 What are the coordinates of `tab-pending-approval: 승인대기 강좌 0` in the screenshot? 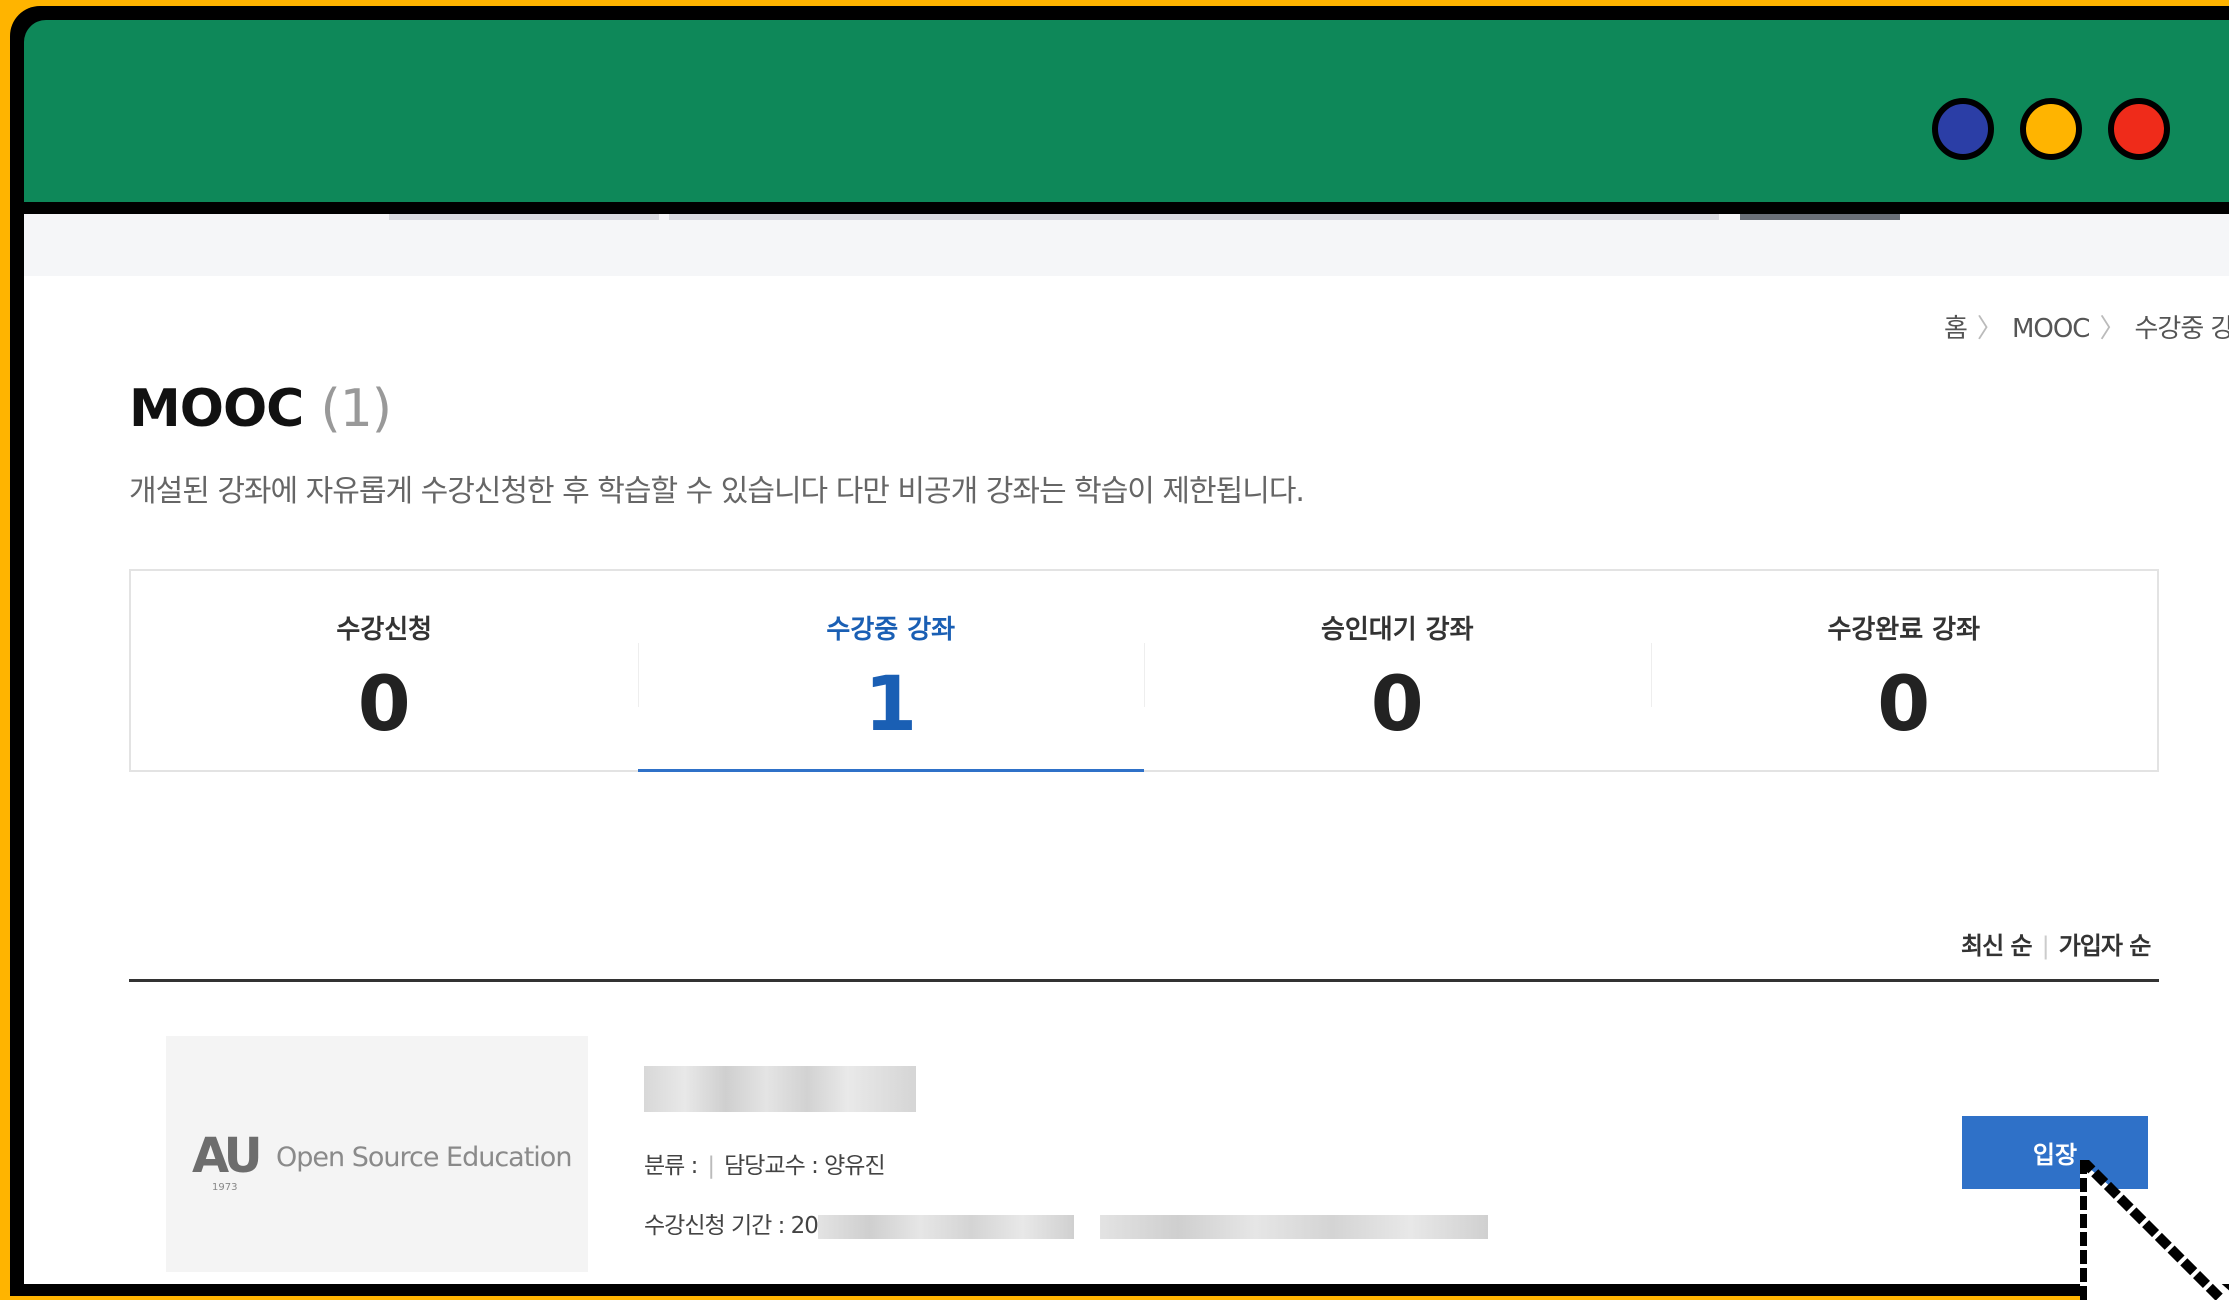 It's located at (1397, 670).